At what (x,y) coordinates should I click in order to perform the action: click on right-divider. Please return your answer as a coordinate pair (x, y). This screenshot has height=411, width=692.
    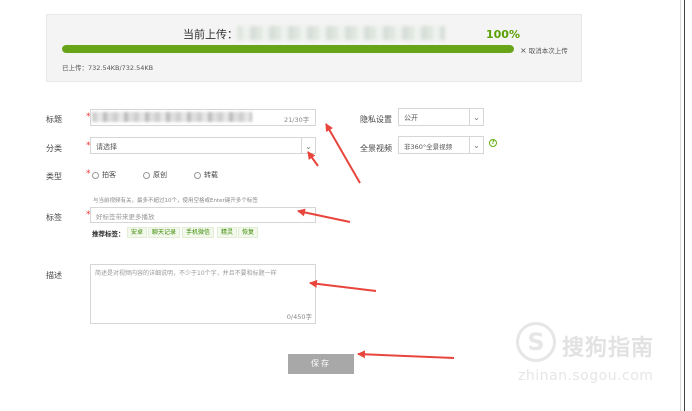
    Looking at the image, I should click on (680, 205).